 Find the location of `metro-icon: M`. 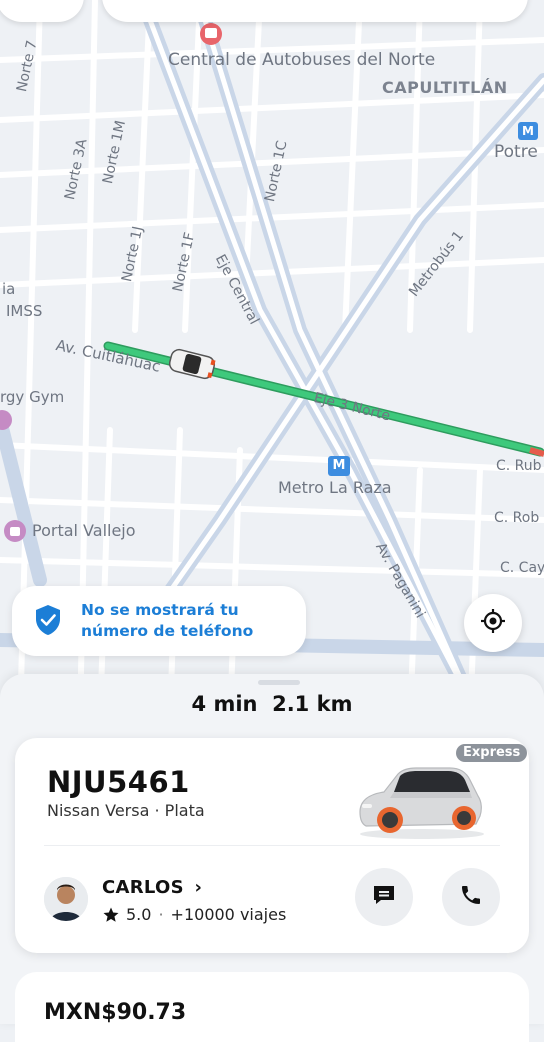

metro-icon: M is located at coordinates (339, 466).